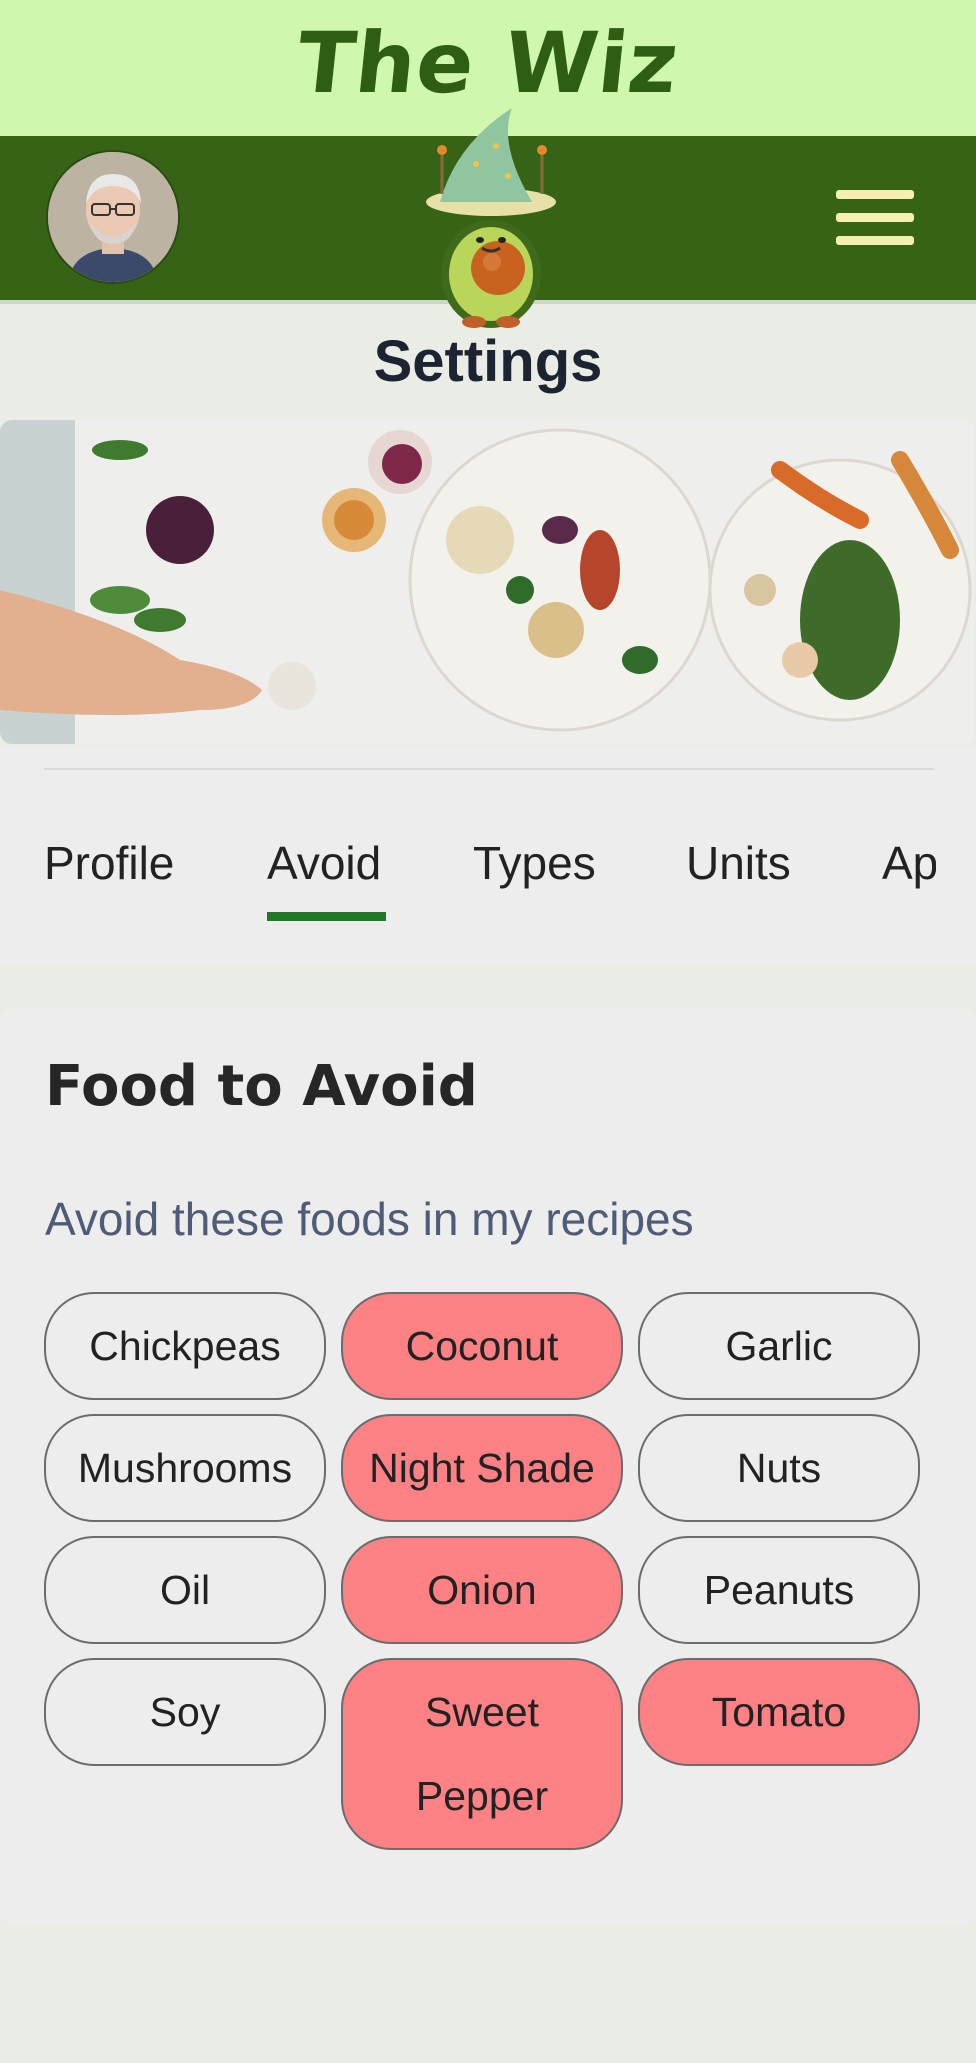 This screenshot has width=976, height=2063. What do you see at coordinates (779, 1346) in the screenshot?
I see `food-chip-garlic: Garlic` at bounding box center [779, 1346].